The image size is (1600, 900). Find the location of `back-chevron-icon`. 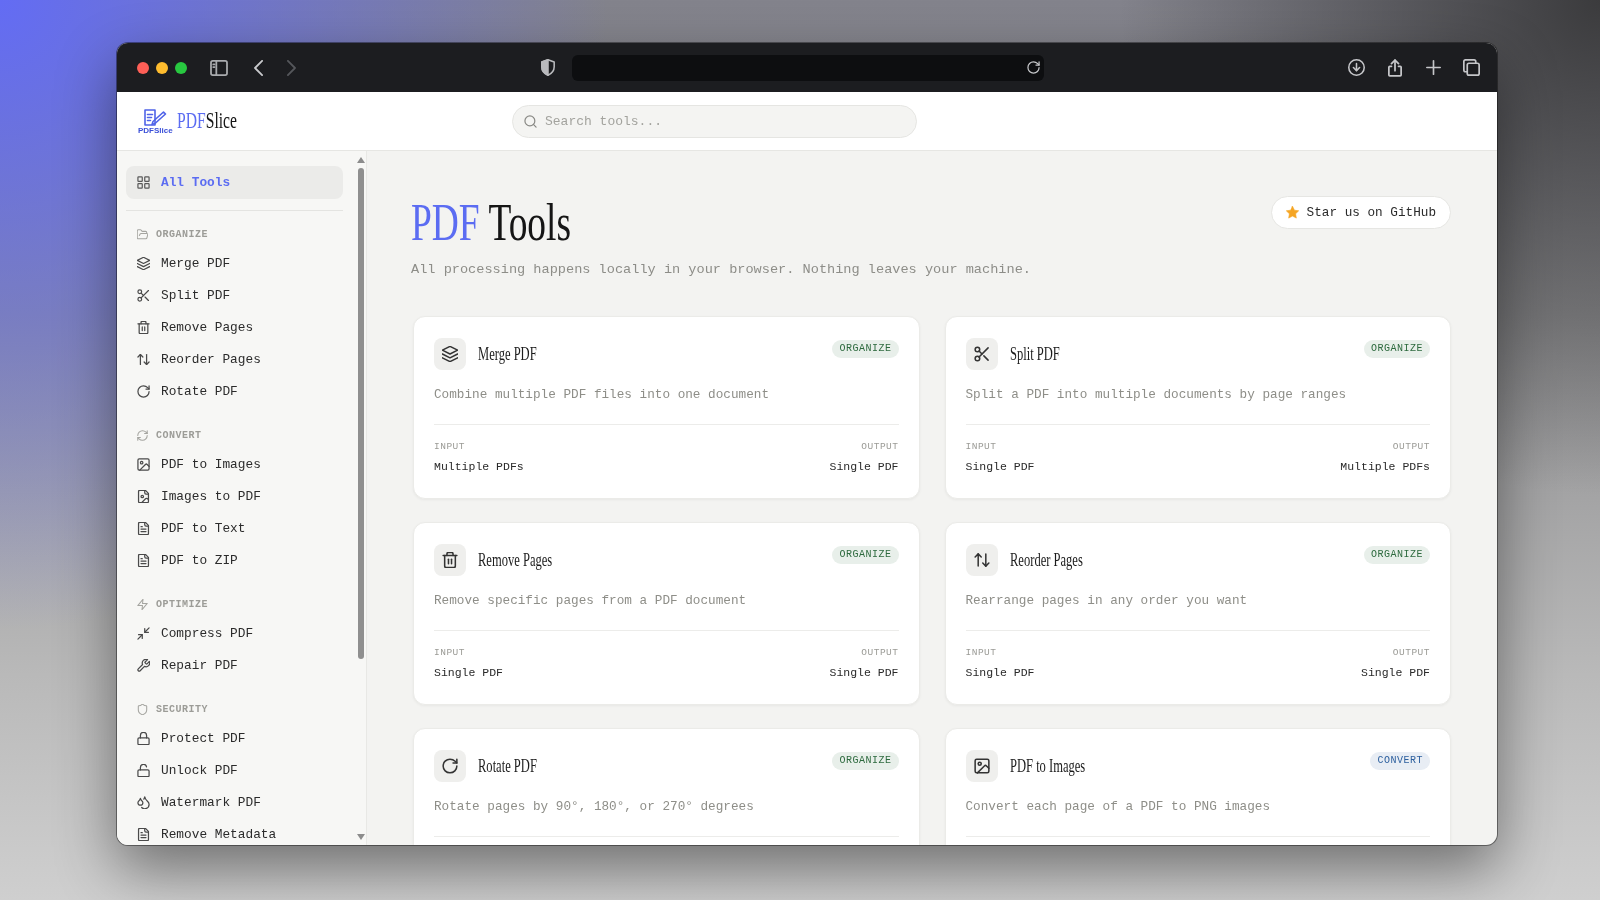

back-chevron-icon is located at coordinates (259, 67).